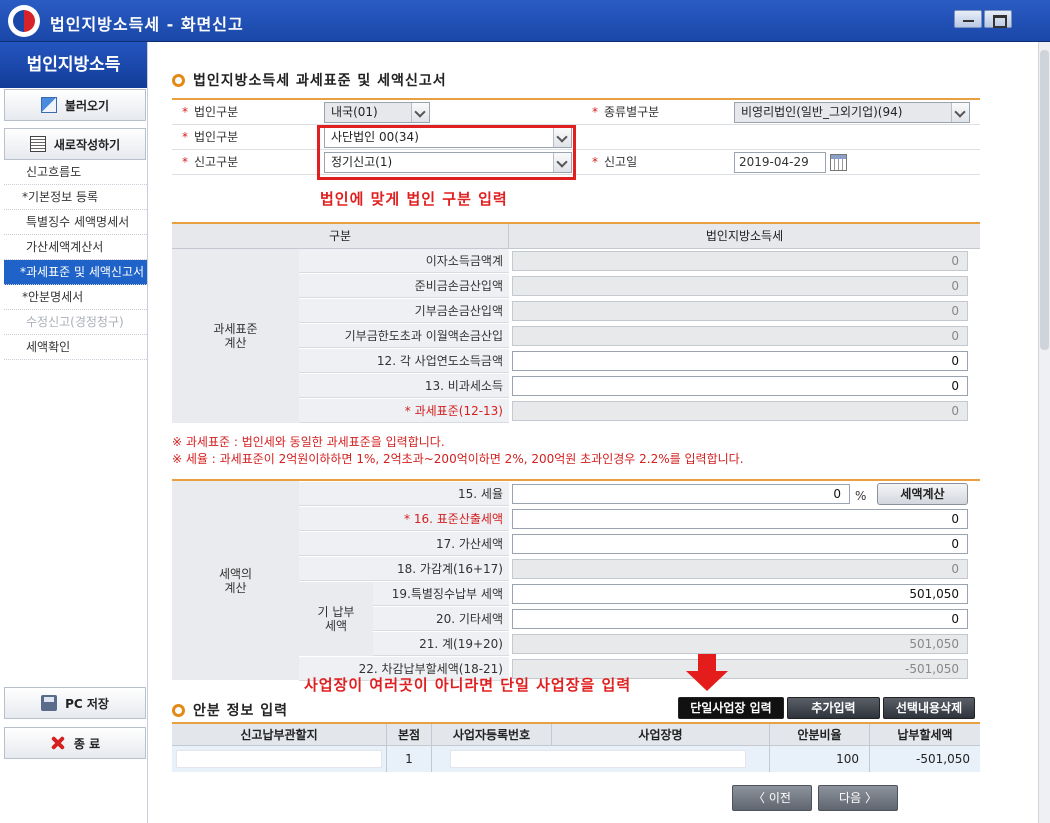 This screenshot has width=1050, height=823. I want to click on info-row-1: * 법인구분 내국(01) * 종류별구분 비영리법인(일반_그외기업)(94), so click(576, 112).